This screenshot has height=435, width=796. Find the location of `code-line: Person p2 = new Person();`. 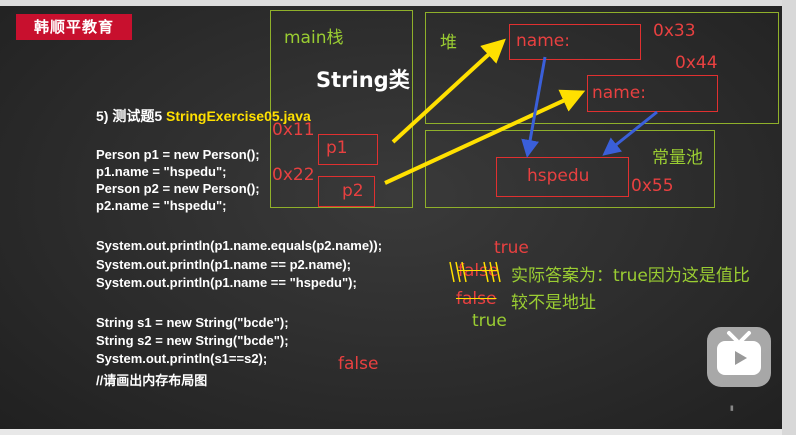

code-line: Person p2 = new Person(); is located at coordinates (178, 188).